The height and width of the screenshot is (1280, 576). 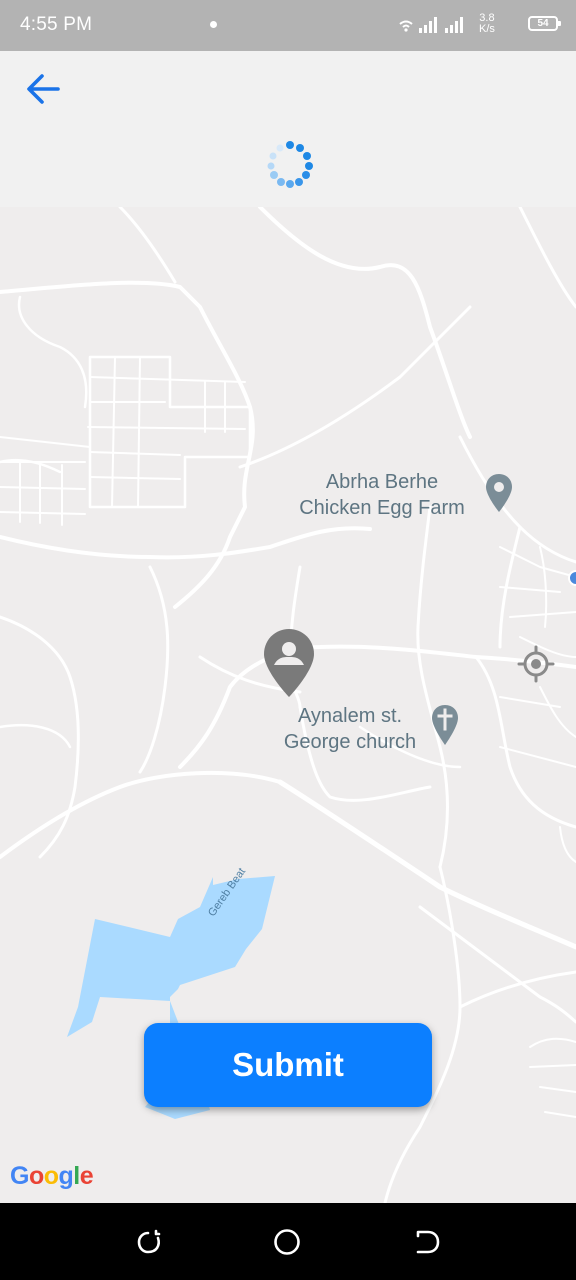 What do you see at coordinates (445, 726) in the screenshot?
I see `church-cross-icon` at bounding box center [445, 726].